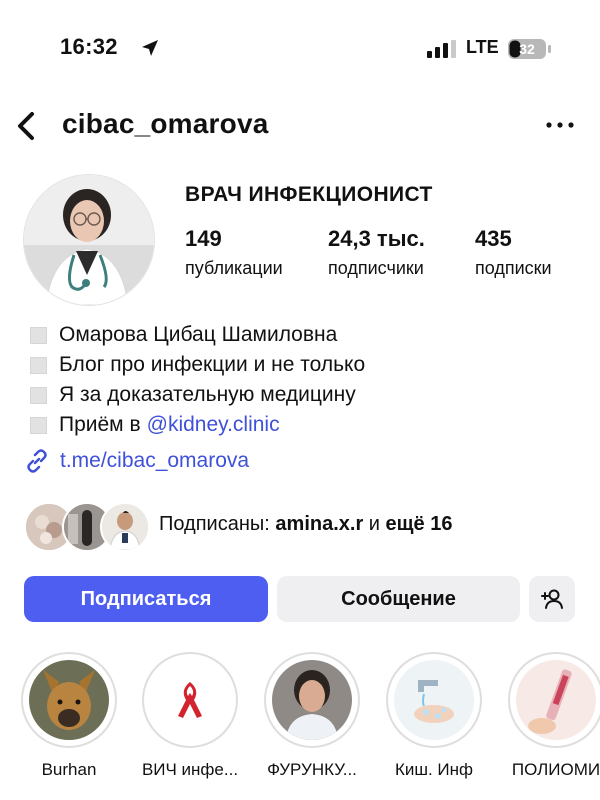  I want to click on highlight-label: Burhan, so click(69, 769).